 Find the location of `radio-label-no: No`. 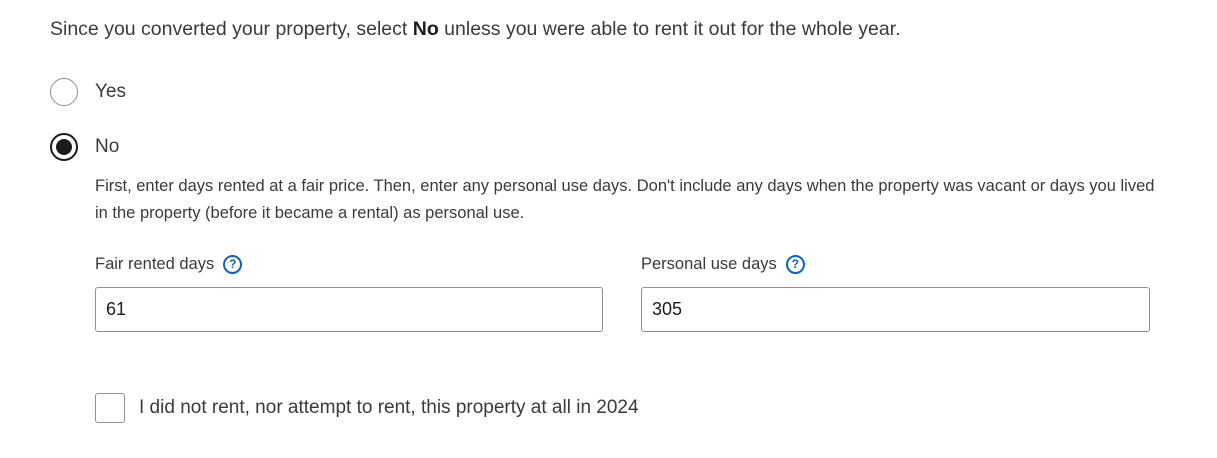

radio-label-no: No is located at coordinates (107, 146).